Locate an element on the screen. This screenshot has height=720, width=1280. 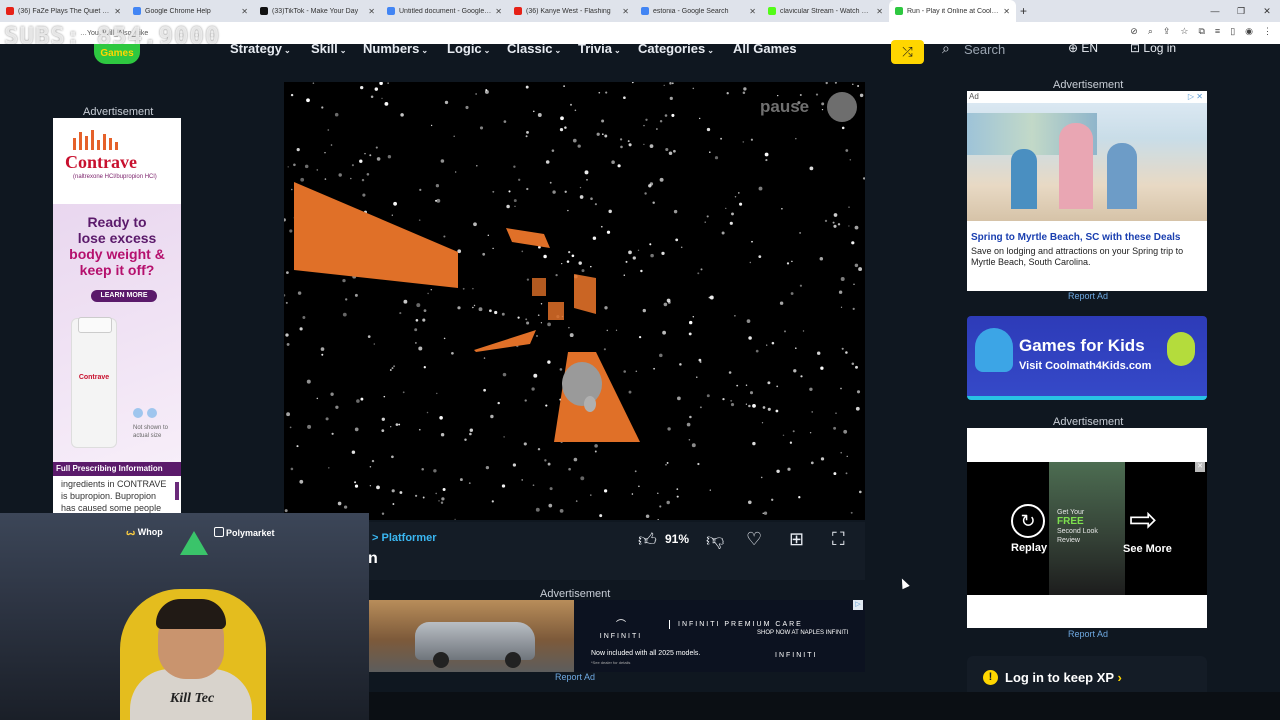
new-tab-button: + is located at coordinates (1023, 11).